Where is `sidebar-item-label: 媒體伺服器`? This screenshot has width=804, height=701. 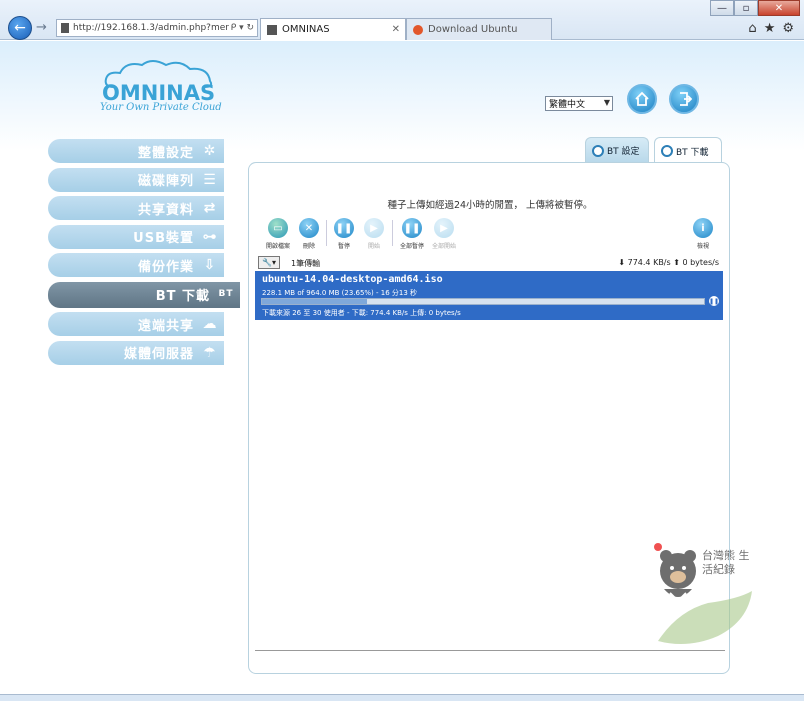
sidebar-item-label: 媒體伺服器 is located at coordinates (158, 354).